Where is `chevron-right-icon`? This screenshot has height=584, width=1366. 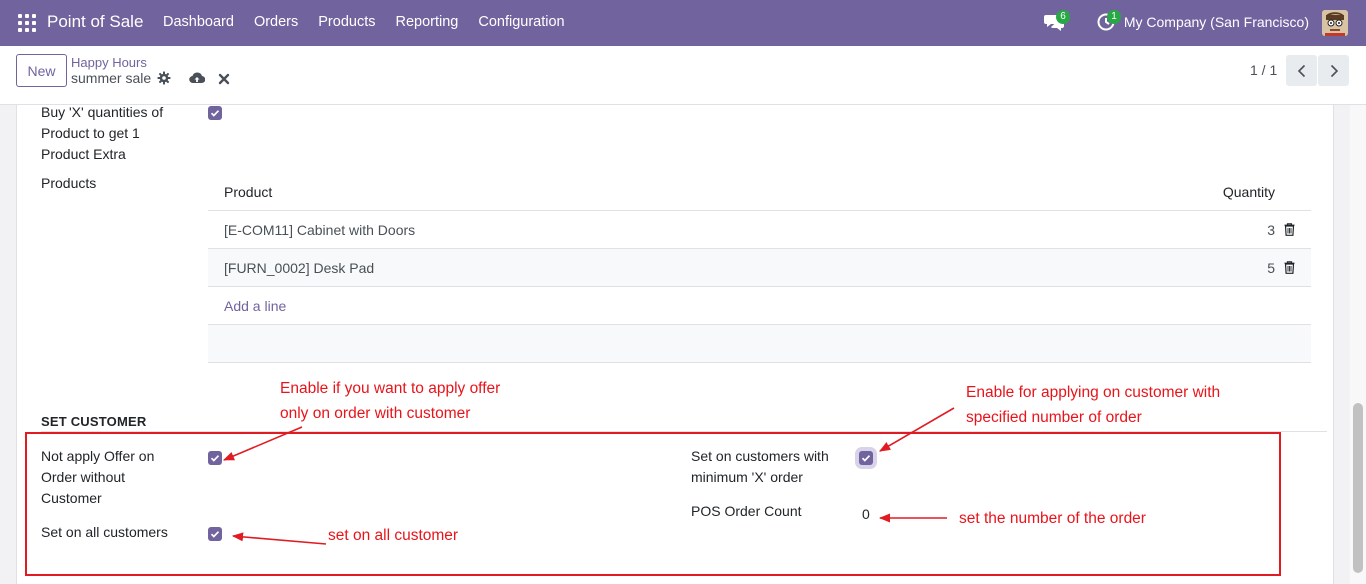 chevron-right-icon is located at coordinates (1334, 70).